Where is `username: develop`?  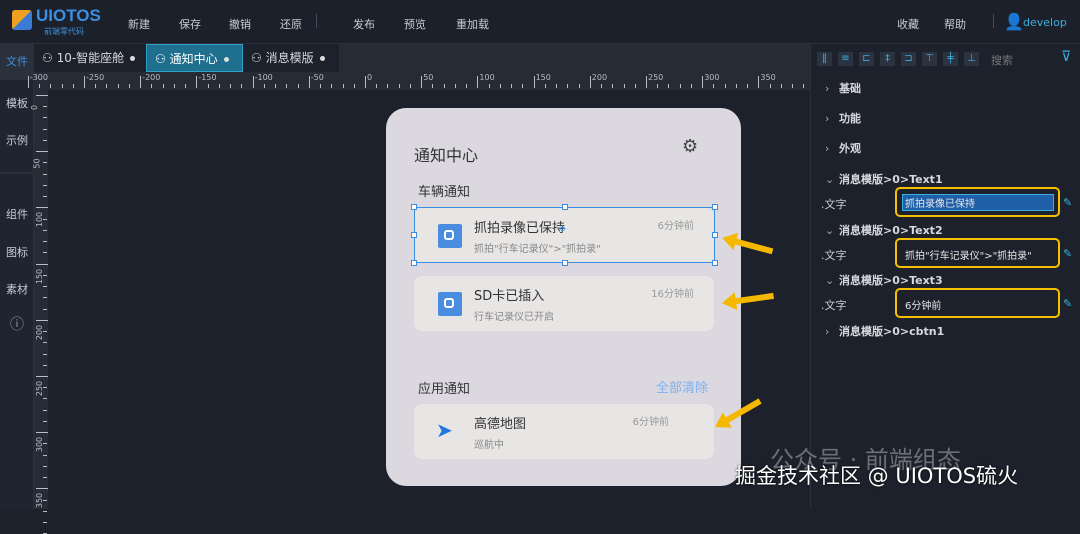 username: develop is located at coordinates (1045, 22).